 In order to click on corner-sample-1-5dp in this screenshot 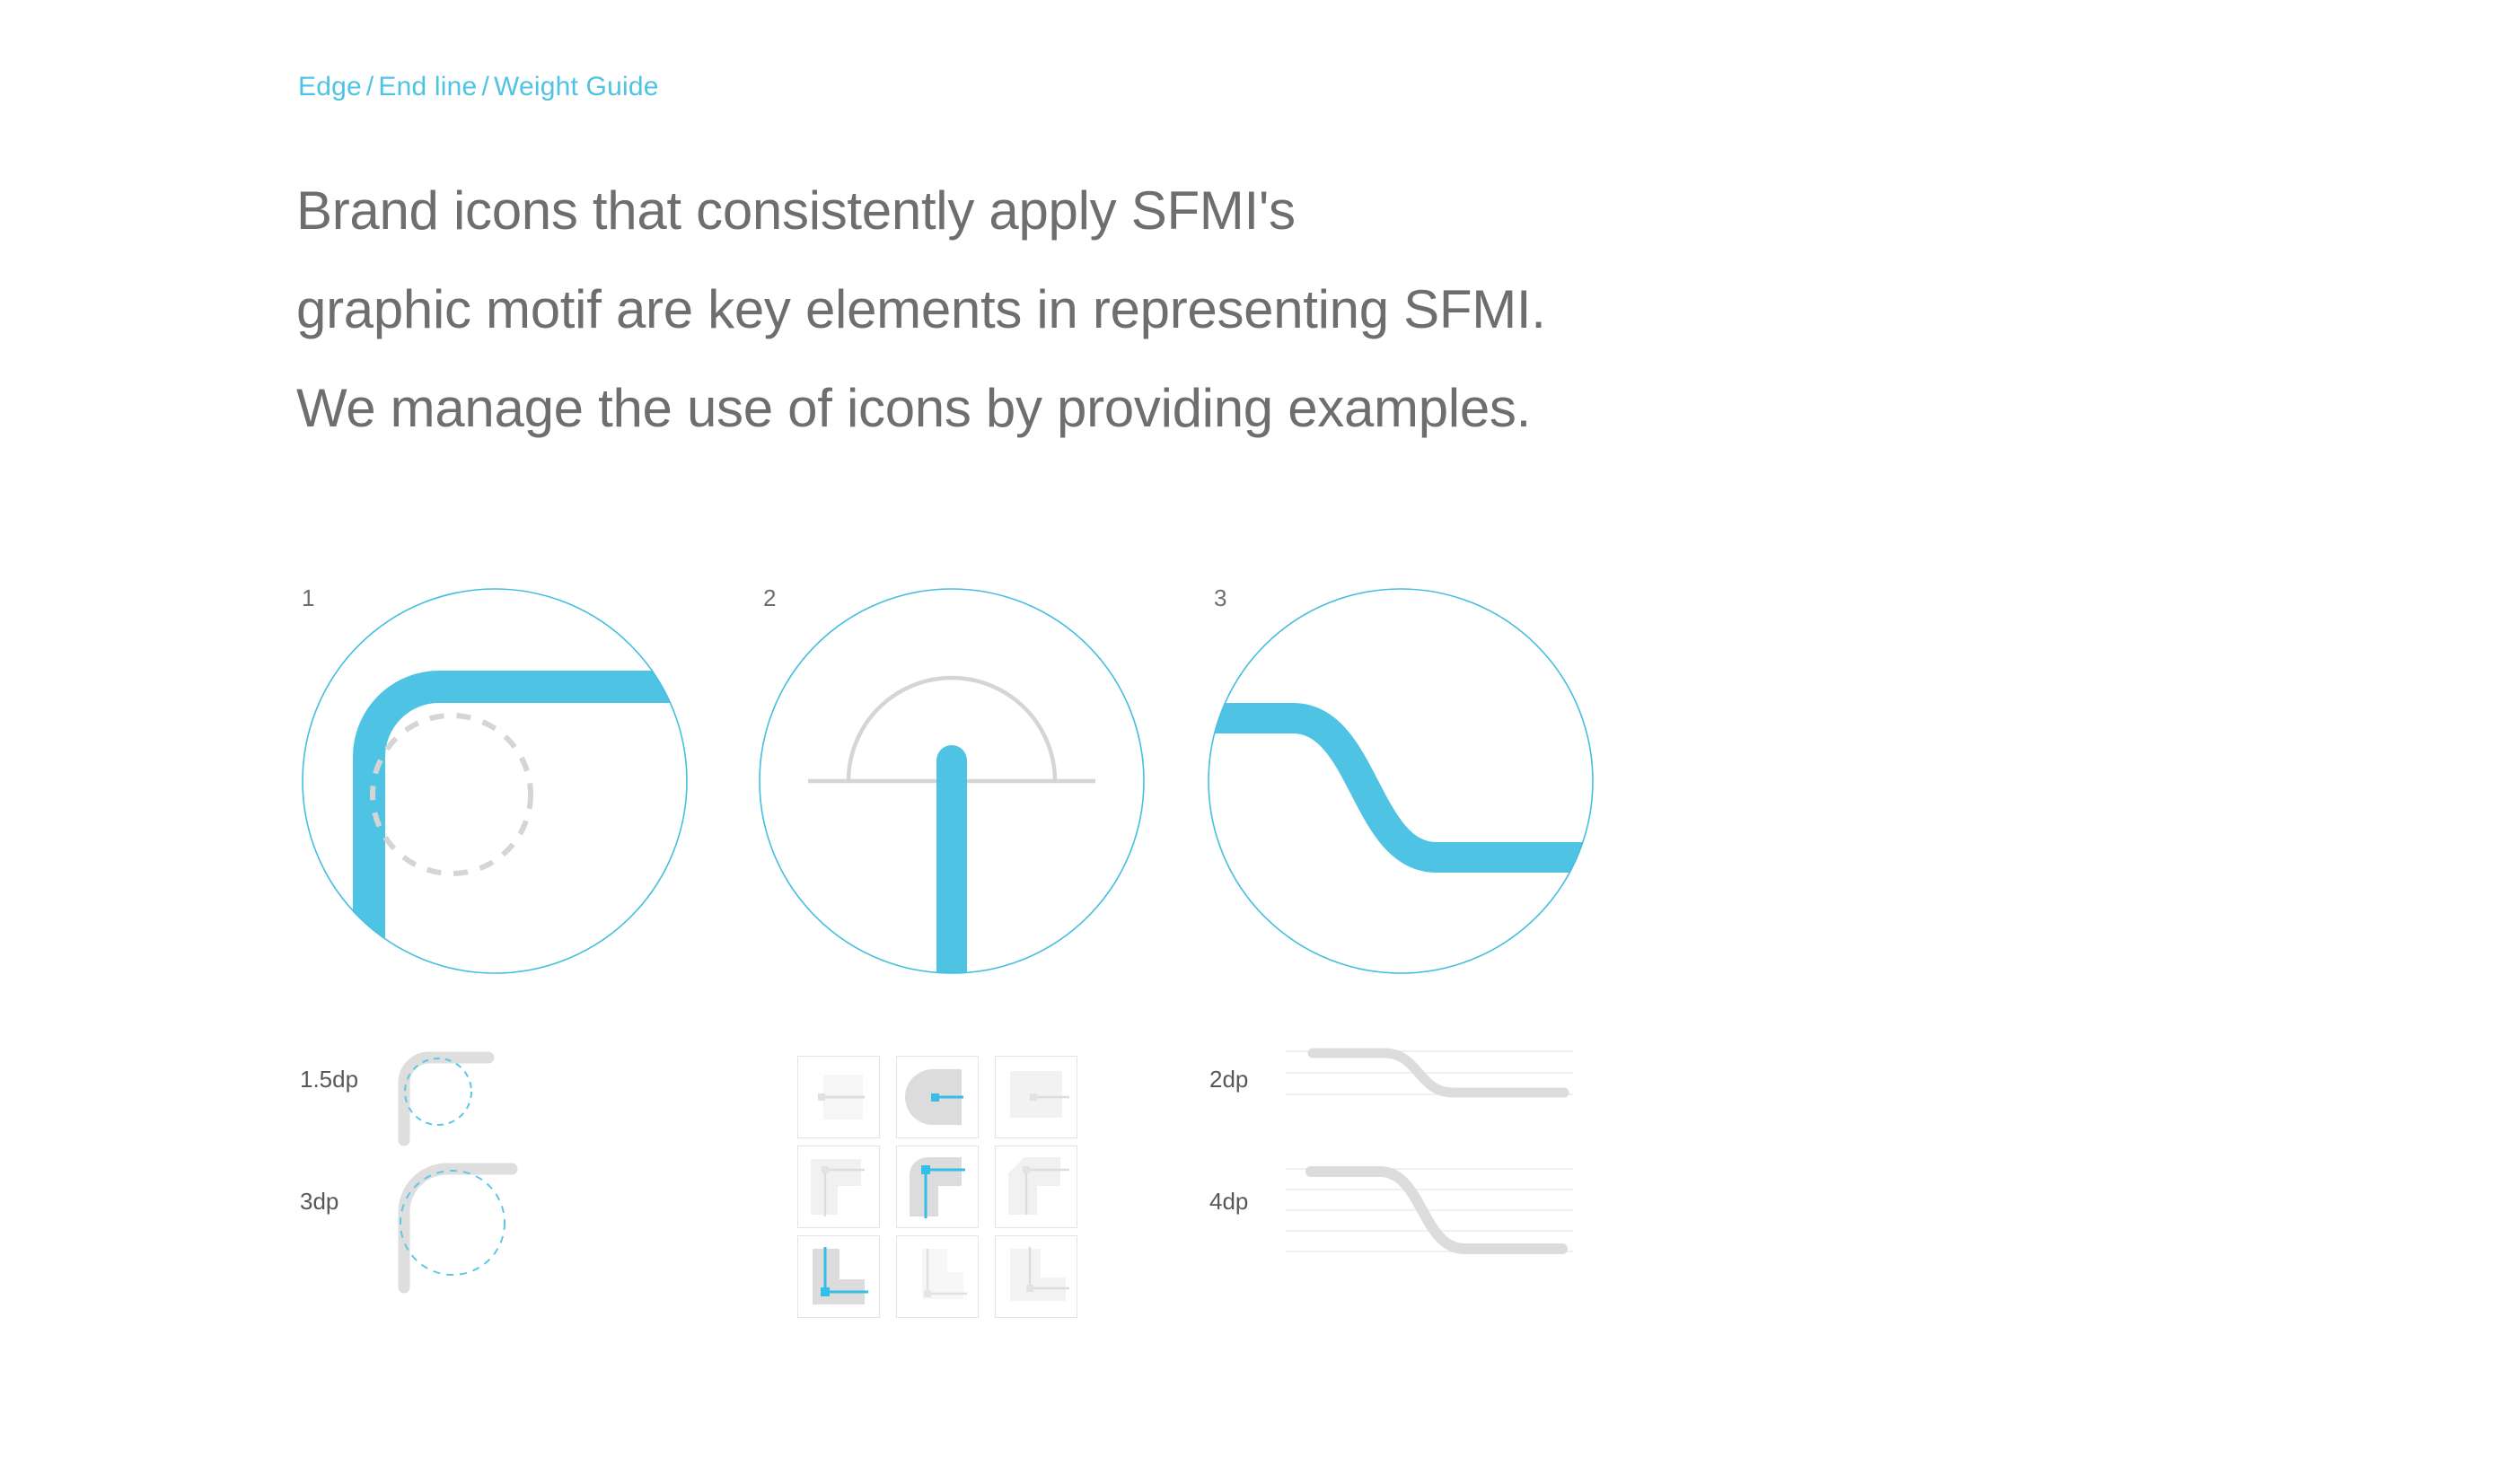, I will do `click(445, 1096)`.